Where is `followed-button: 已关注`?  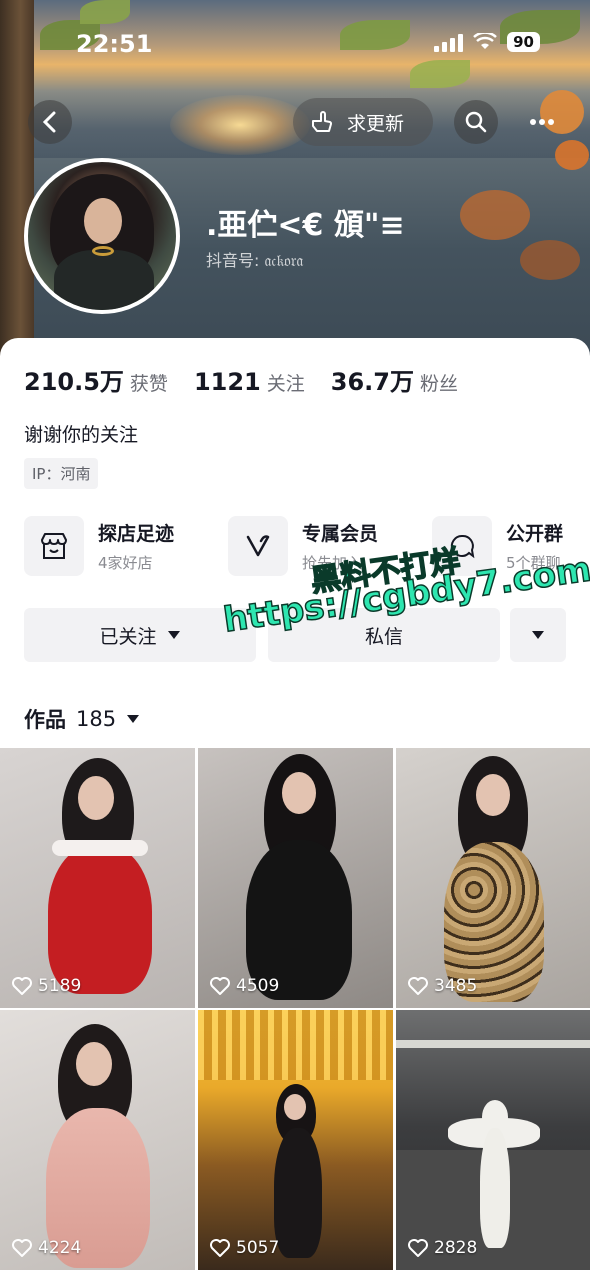
followed-button: 已关注 is located at coordinates (140, 635).